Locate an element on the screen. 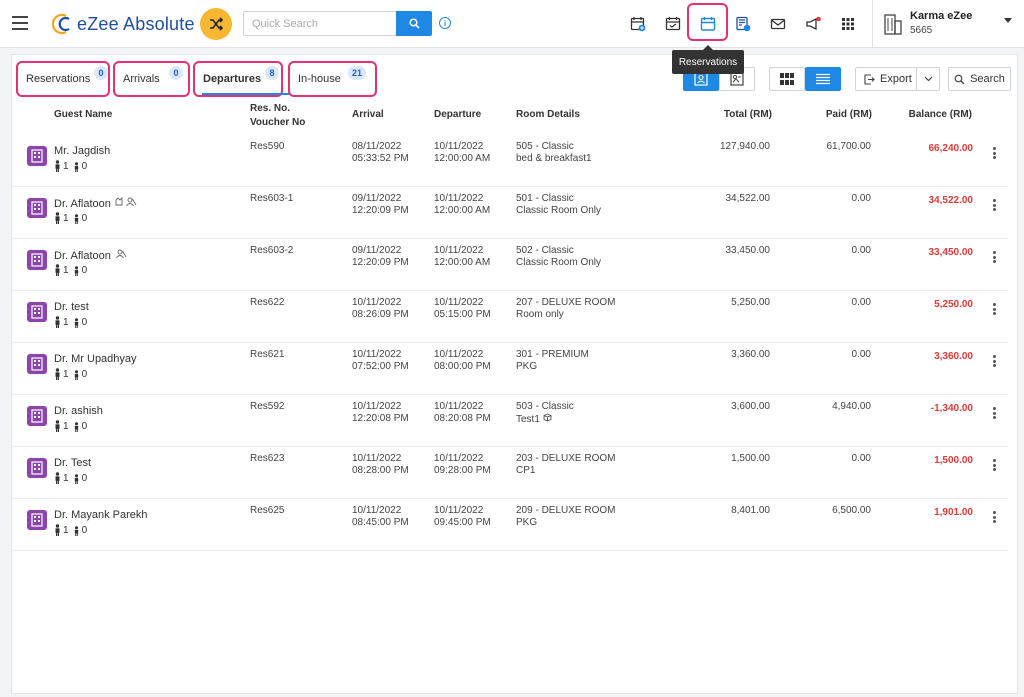 The height and width of the screenshot is (697, 1024). col-balance: Balance (RM) is located at coordinates (932, 114).